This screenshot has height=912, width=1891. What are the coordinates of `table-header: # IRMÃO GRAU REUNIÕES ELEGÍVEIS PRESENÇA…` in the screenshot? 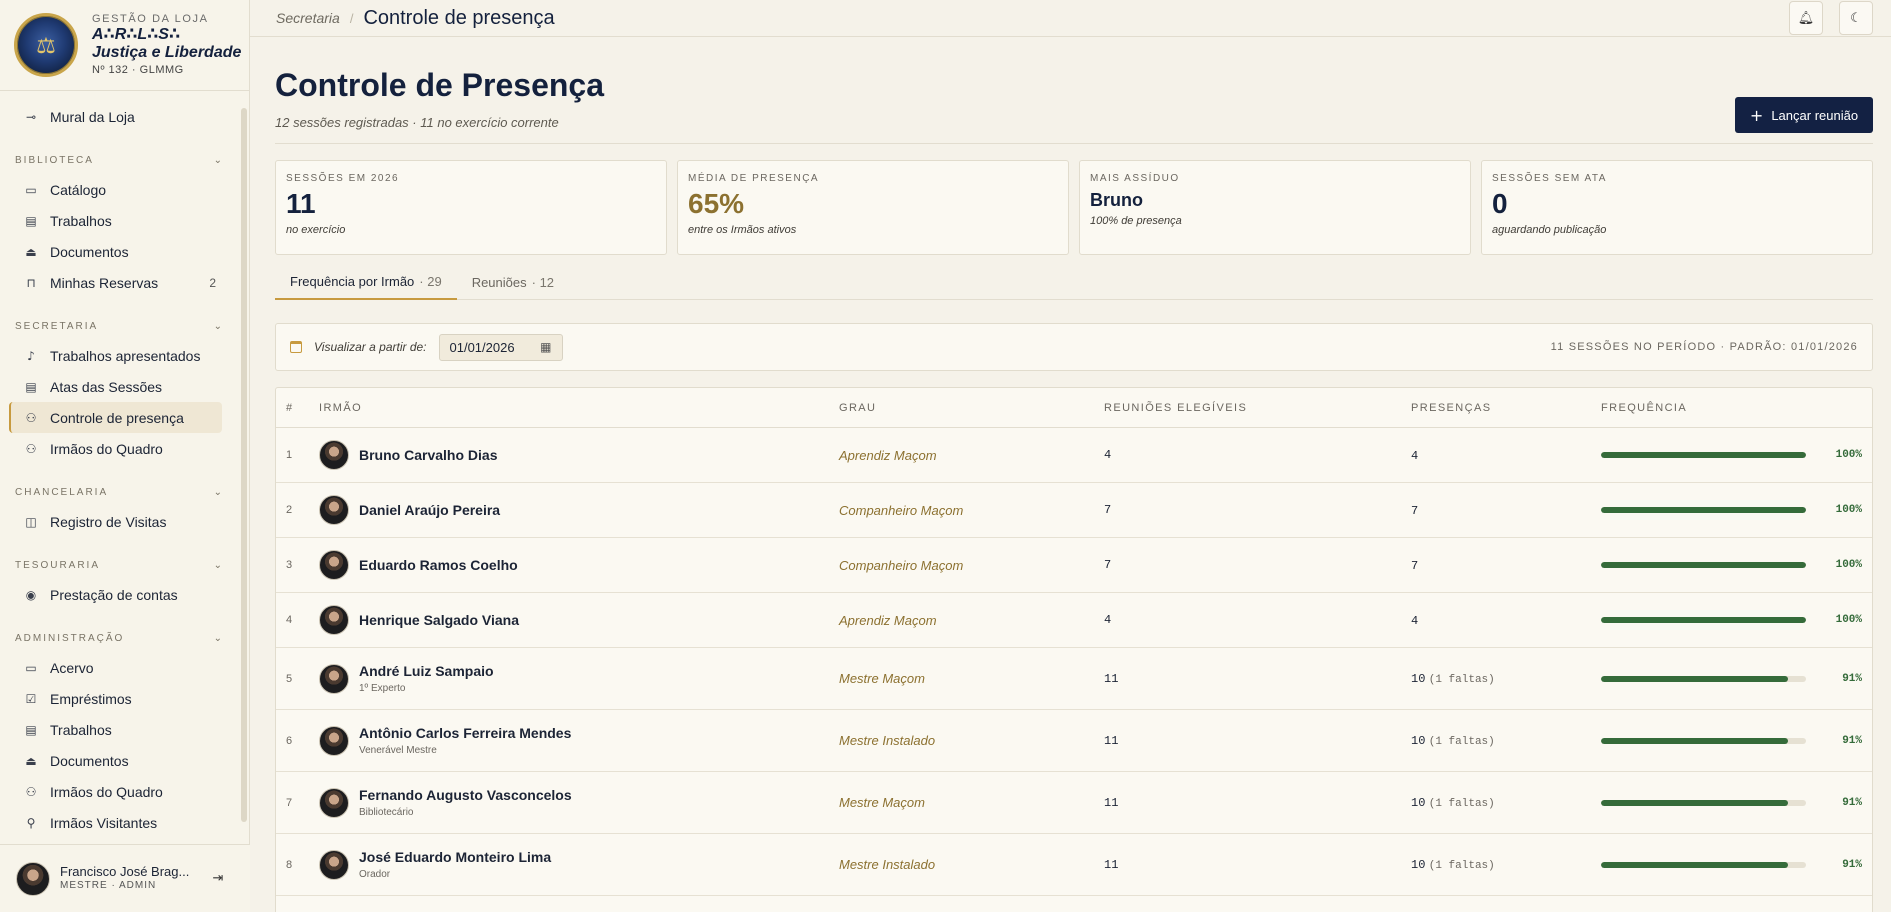 It's located at (1074, 408).